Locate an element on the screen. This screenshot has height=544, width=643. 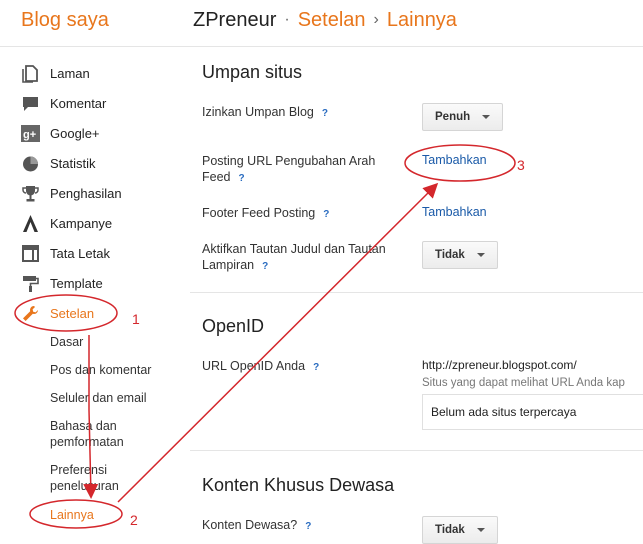
annotation-number-2: 2 is located at coordinates (134, 520).